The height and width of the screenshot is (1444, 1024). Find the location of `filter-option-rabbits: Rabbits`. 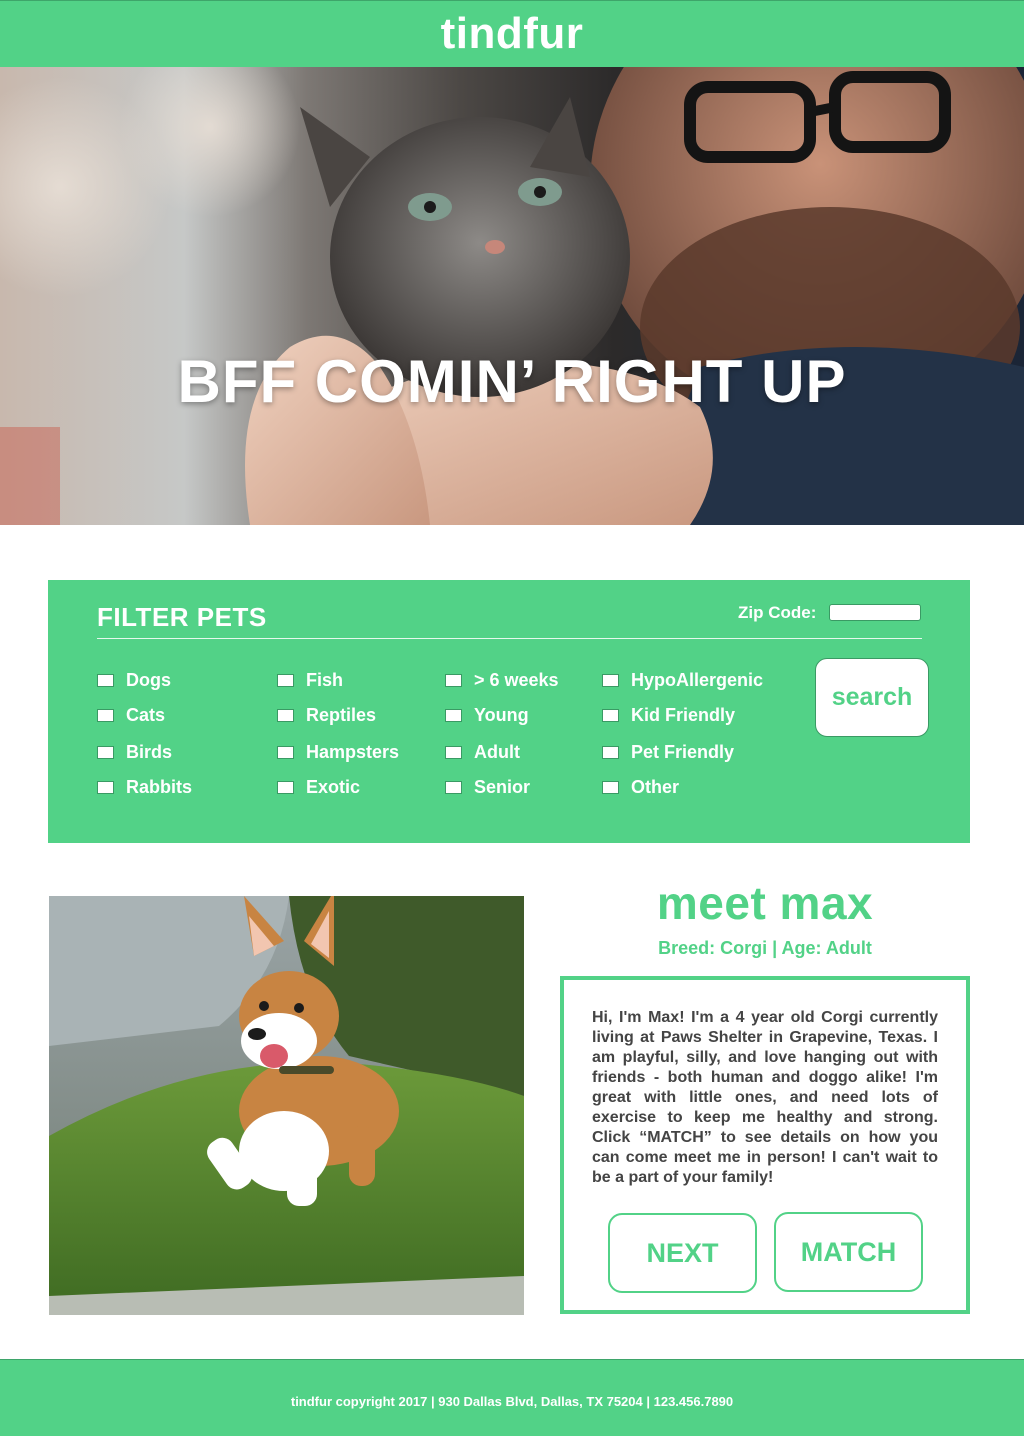

filter-option-rabbits: Rabbits is located at coordinates (144, 787).